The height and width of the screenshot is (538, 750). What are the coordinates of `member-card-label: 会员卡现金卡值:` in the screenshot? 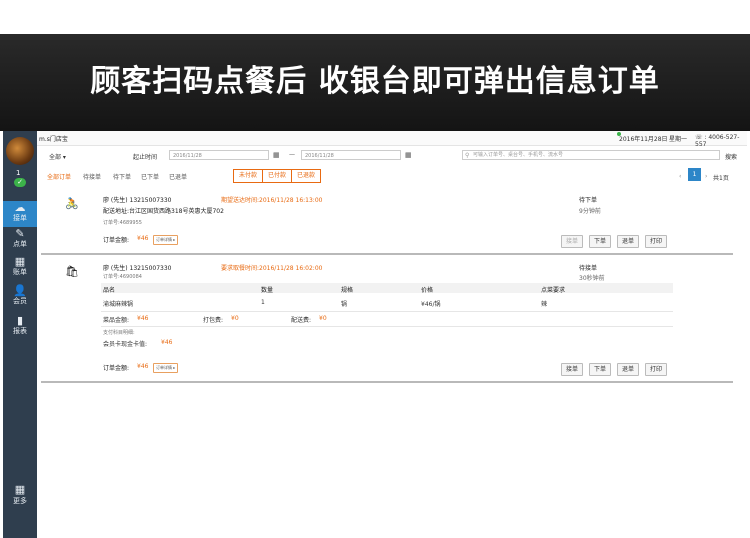 It's located at (125, 344).